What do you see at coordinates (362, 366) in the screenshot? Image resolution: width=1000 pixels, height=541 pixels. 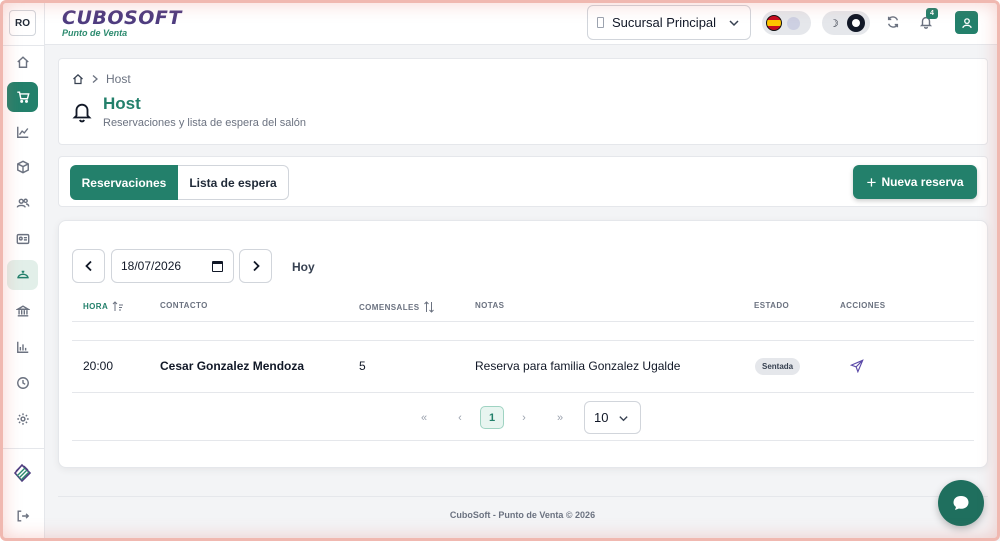 I see `cell-comensales: 5` at bounding box center [362, 366].